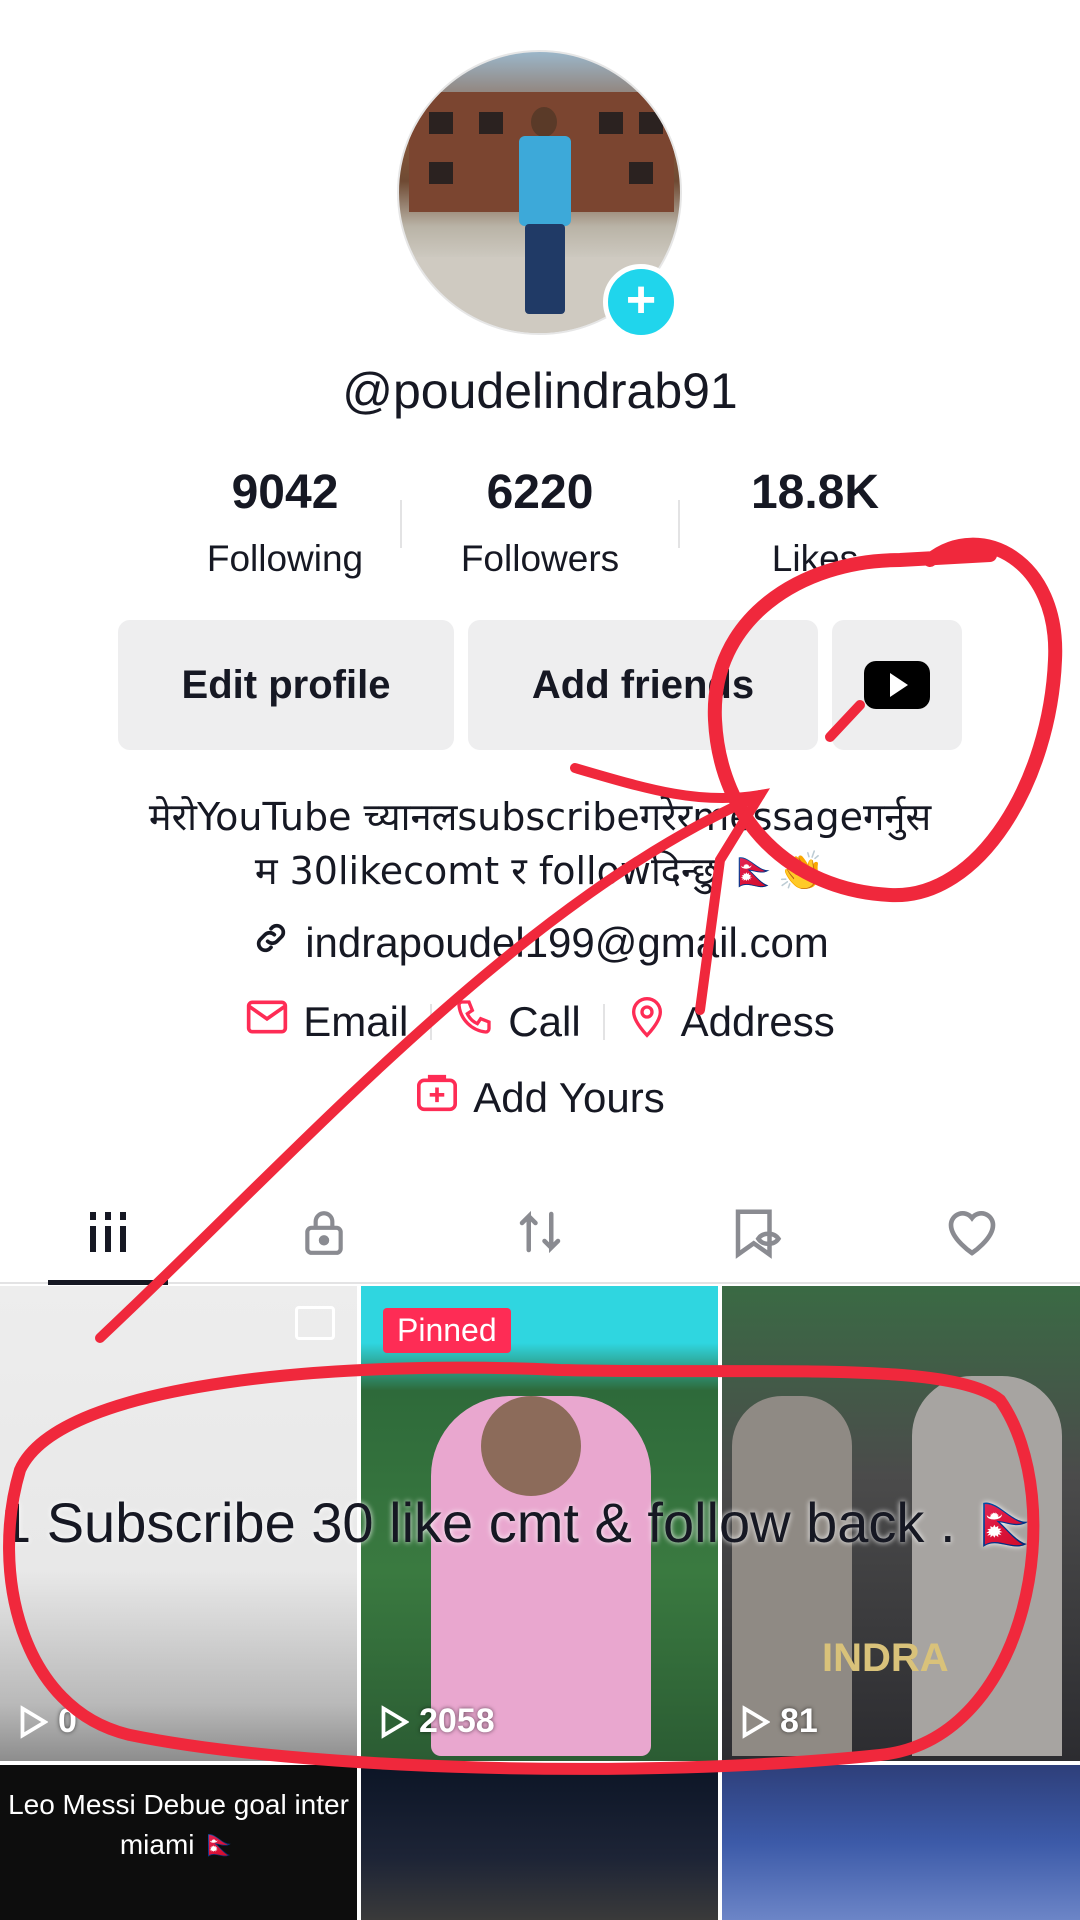 Image resolution: width=1080 pixels, height=1920 pixels. I want to click on email-button: Email, so click(326, 1022).